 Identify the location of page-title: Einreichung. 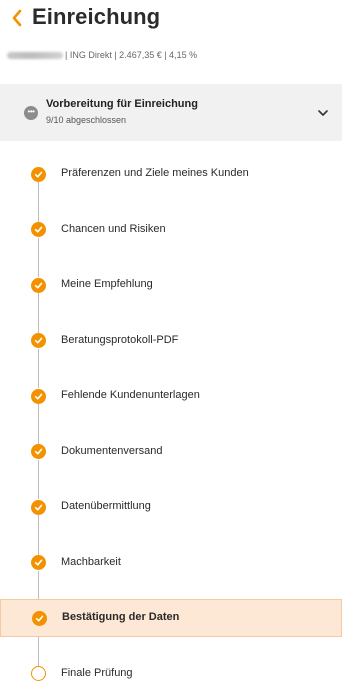
(96, 16).